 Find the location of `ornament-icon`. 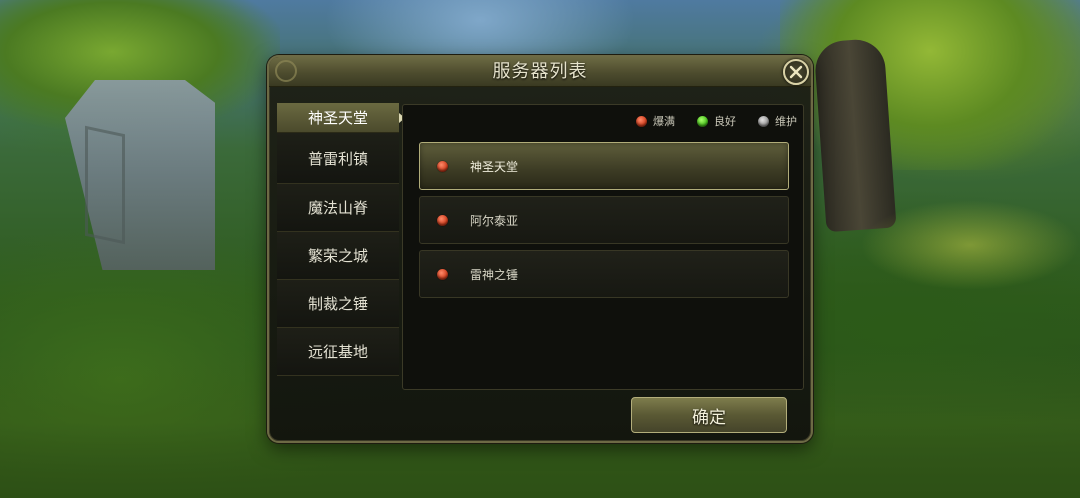

ornament-icon is located at coordinates (286, 71).